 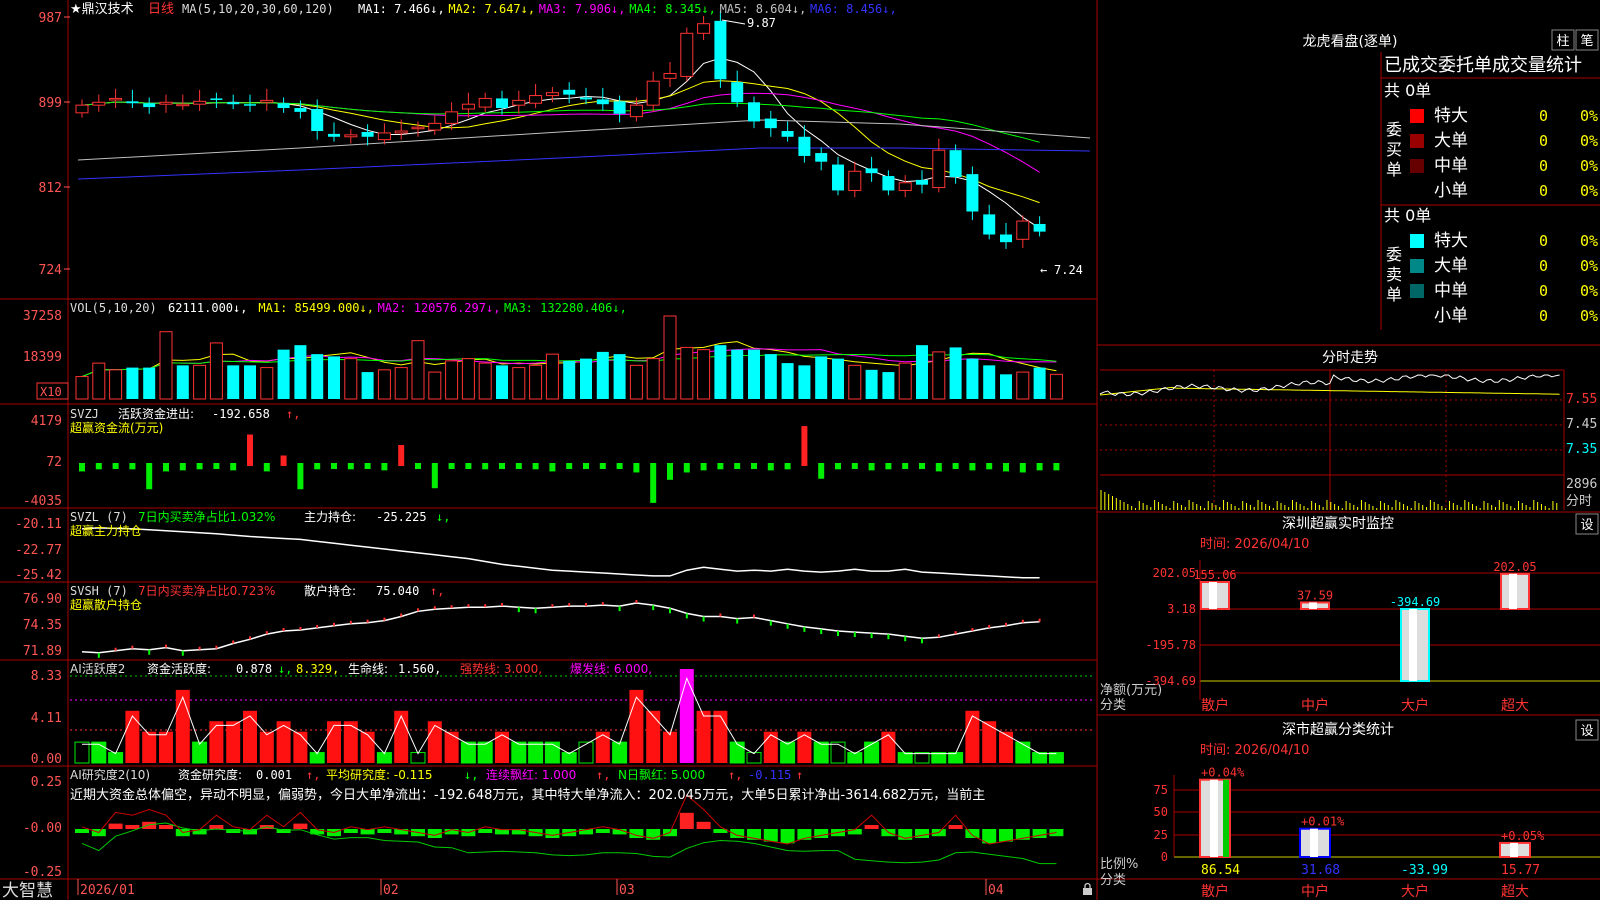 I want to click on intraday-unit: 分时, so click(x=1579, y=501).